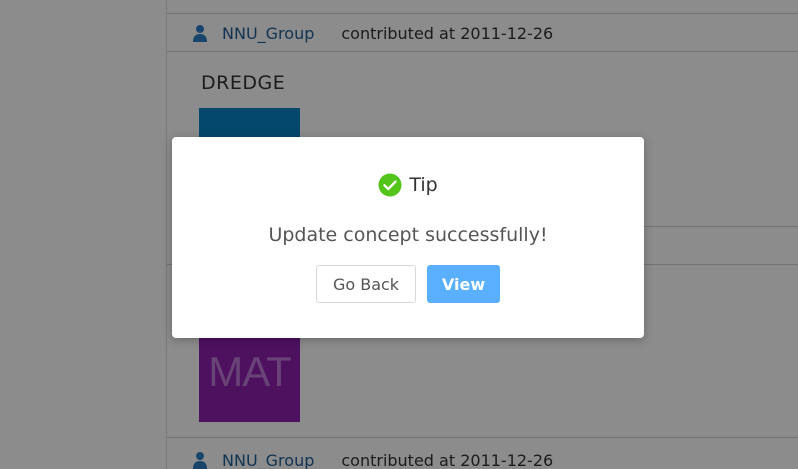 This screenshot has height=469, width=798. Describe the element at coordinates (390, 185) in the screenshot. I see `check-circle-icon` at that location.